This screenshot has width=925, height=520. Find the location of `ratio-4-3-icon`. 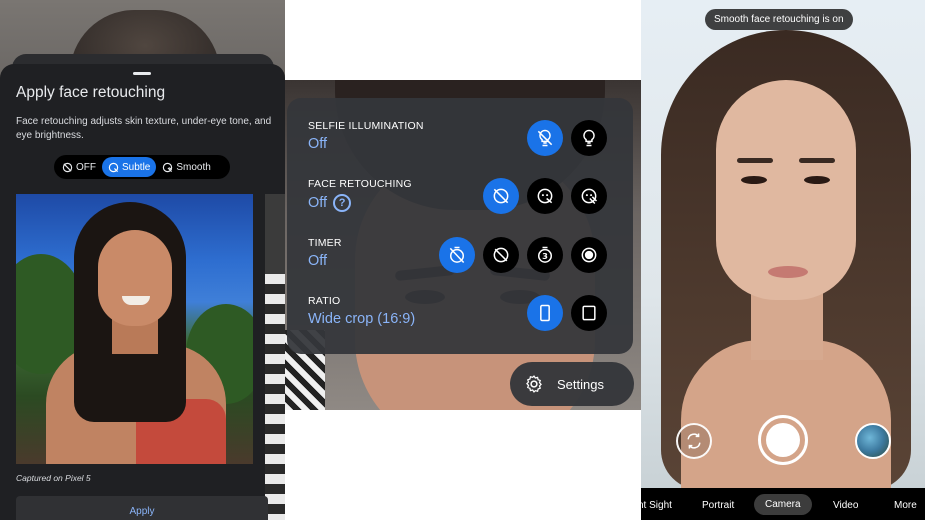

ratio-4-3-icon is located at coordinates (589, 313).